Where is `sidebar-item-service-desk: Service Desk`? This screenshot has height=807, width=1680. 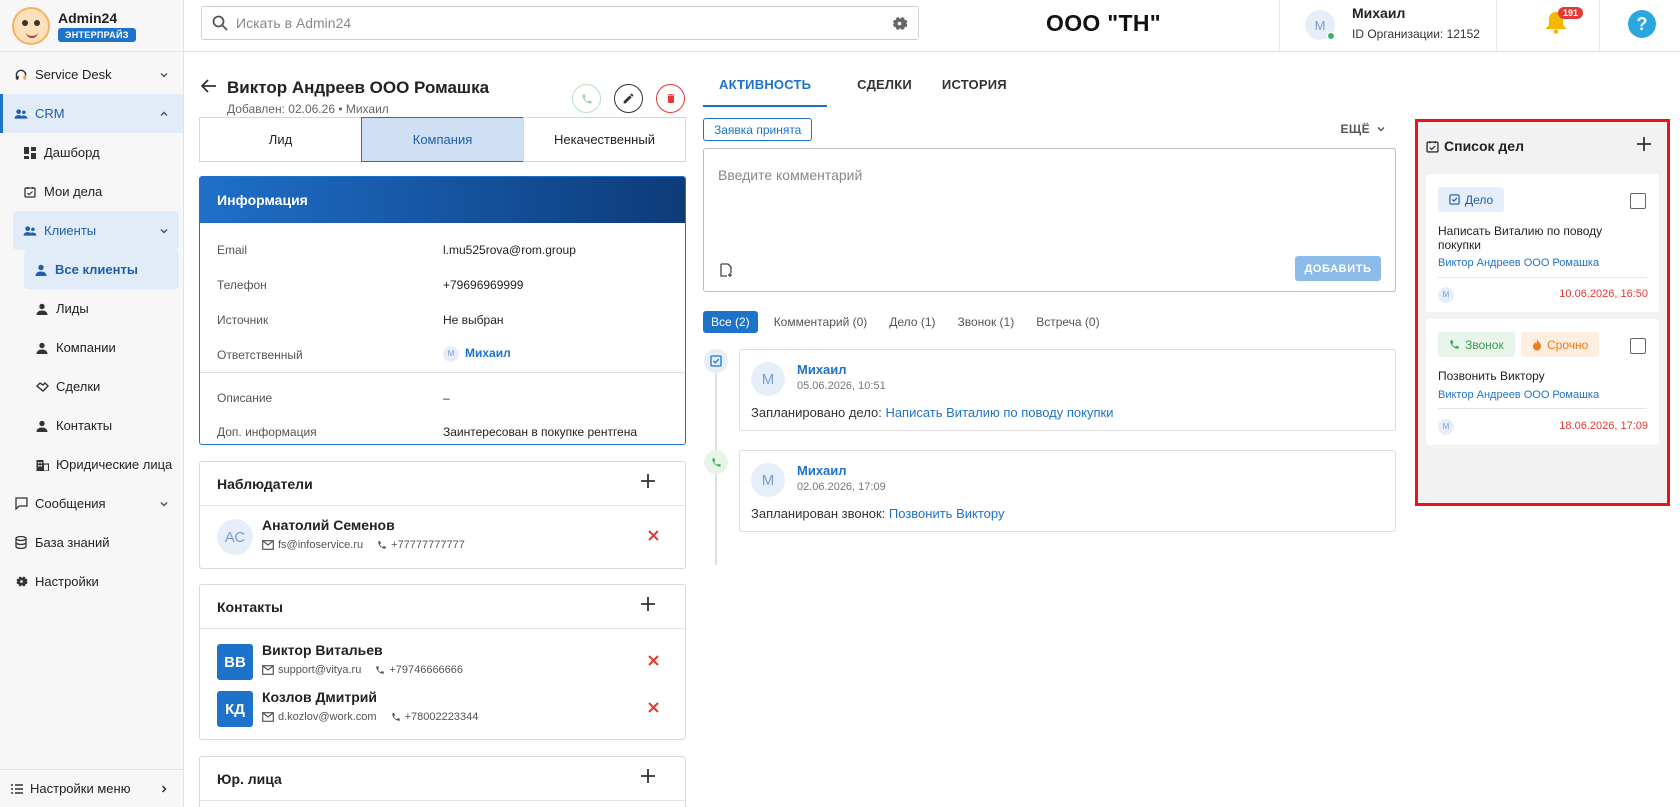
sidebar-item-service-desk: Service Desk is located at coordinates (91, 74).